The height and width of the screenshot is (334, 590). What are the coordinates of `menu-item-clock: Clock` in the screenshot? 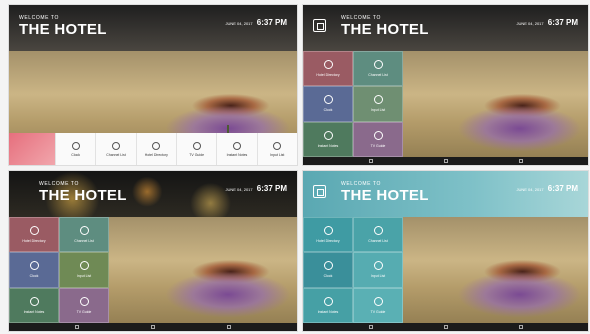 It's located at (75, 149).